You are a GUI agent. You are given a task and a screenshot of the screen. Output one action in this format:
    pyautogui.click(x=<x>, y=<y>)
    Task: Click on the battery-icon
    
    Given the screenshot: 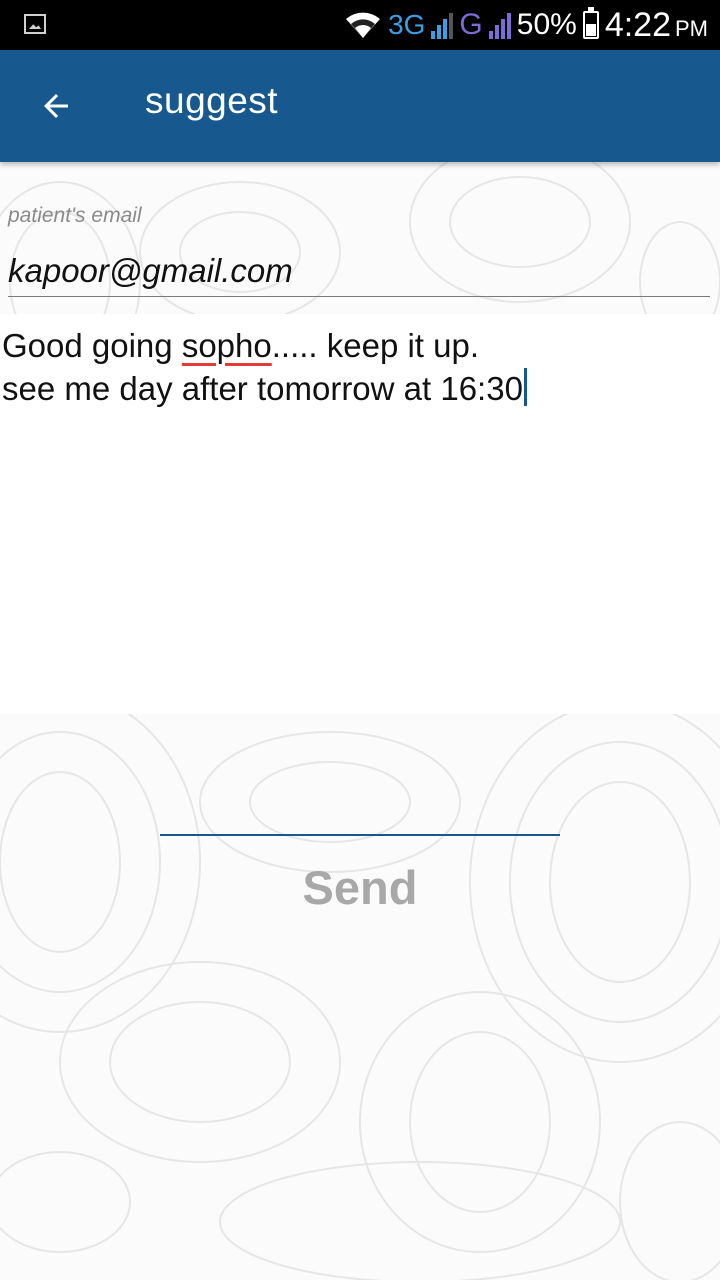 What is the action you would take?
    pyautogui.click(x=590, y=23)
    